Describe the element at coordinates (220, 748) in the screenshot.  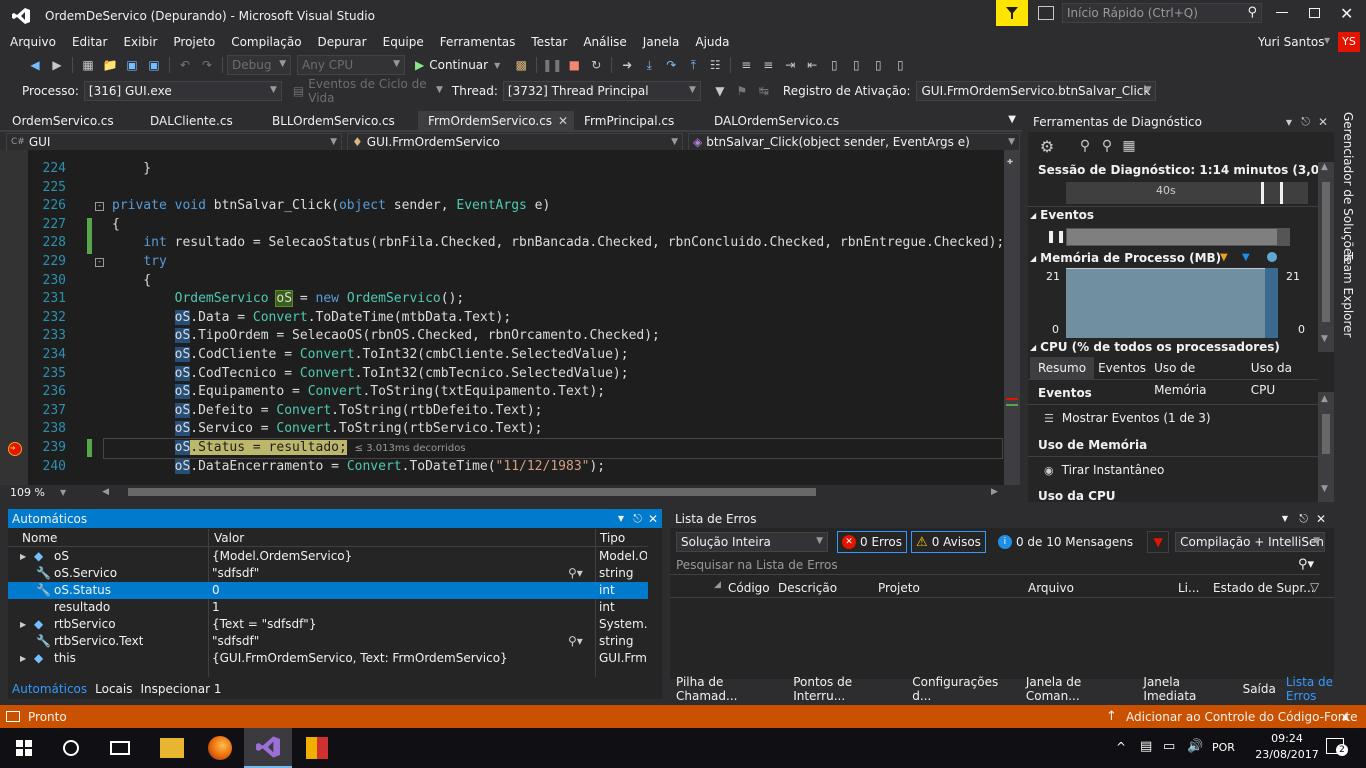
I see `firefox-icon` at that location.